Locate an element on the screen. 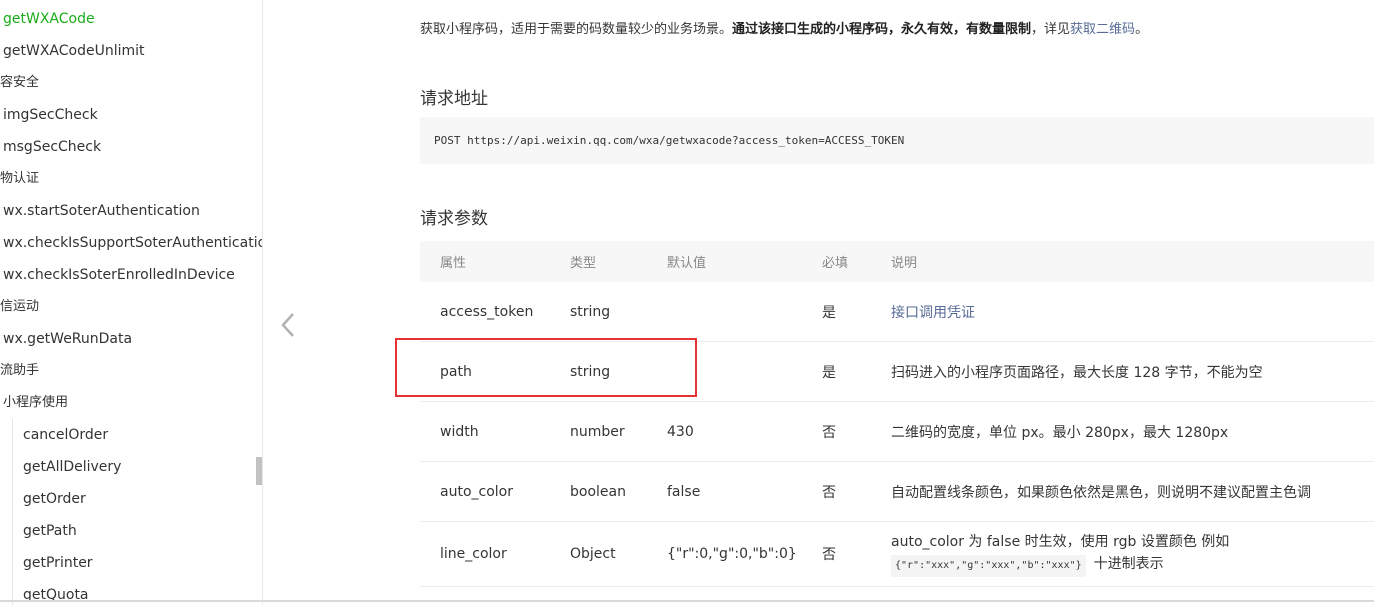  param-desc-line-2: {"r":"xxx","g":"xxx","b":"xxx"} 十进制表示 is located at coordinates (1027, 565).